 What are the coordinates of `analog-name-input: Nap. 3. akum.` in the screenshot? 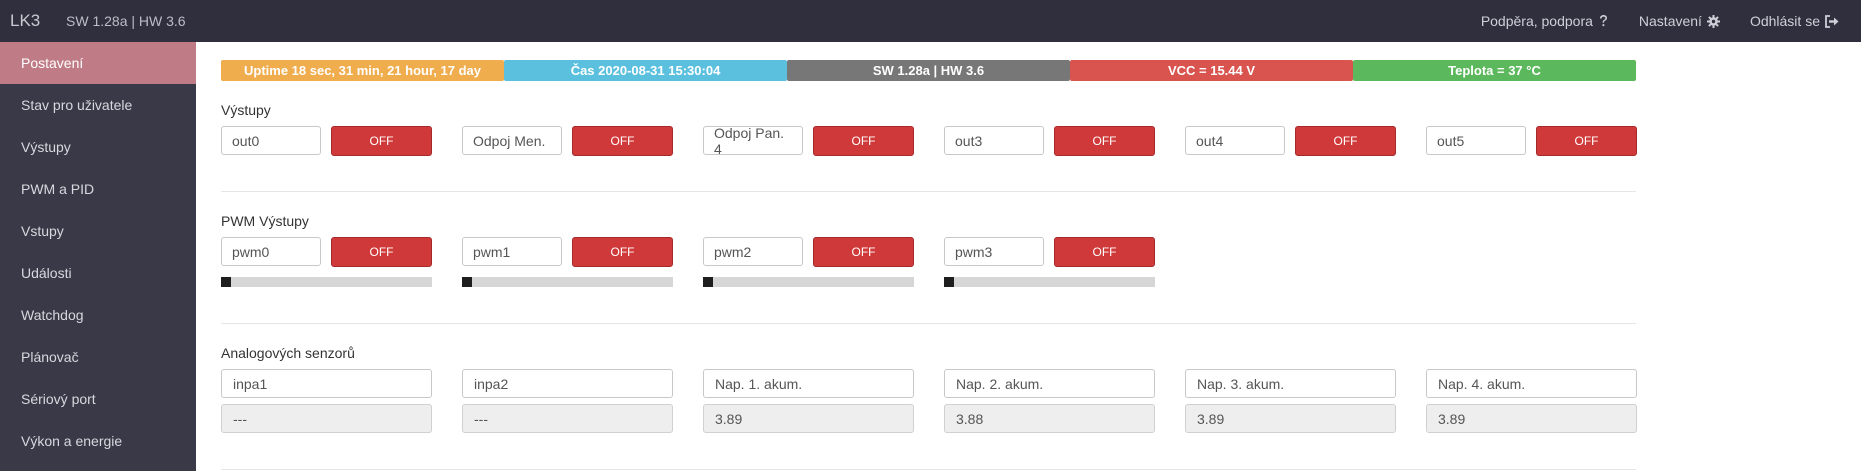 It's located at (1290, 383).